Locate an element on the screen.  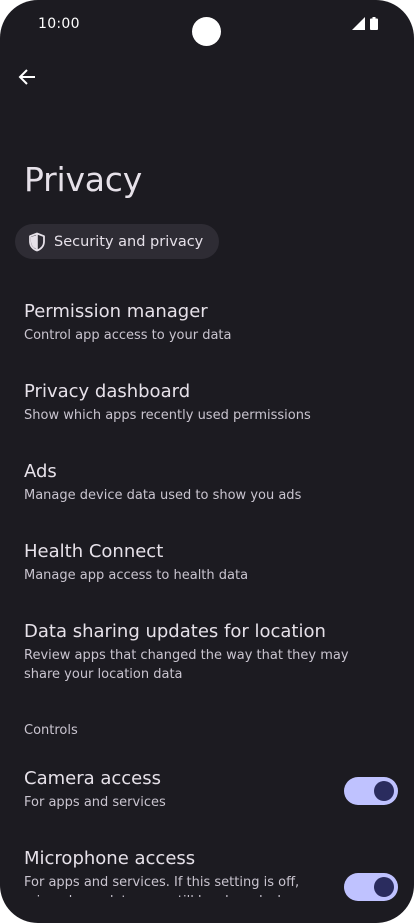
camera-cutout is located at coordinates (206, 31).